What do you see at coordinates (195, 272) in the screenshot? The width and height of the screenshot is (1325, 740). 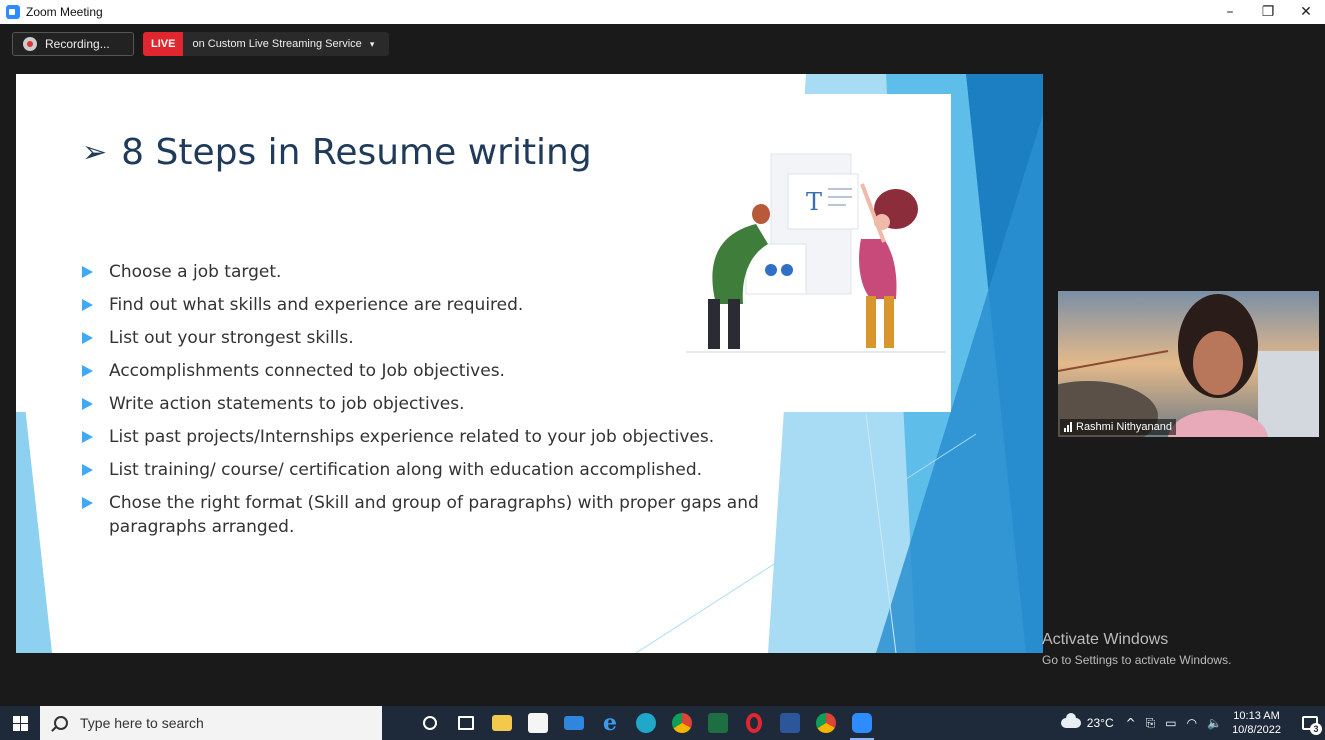 I see `bullet-text: Choose a job target.` at bounding box center [195, 272].